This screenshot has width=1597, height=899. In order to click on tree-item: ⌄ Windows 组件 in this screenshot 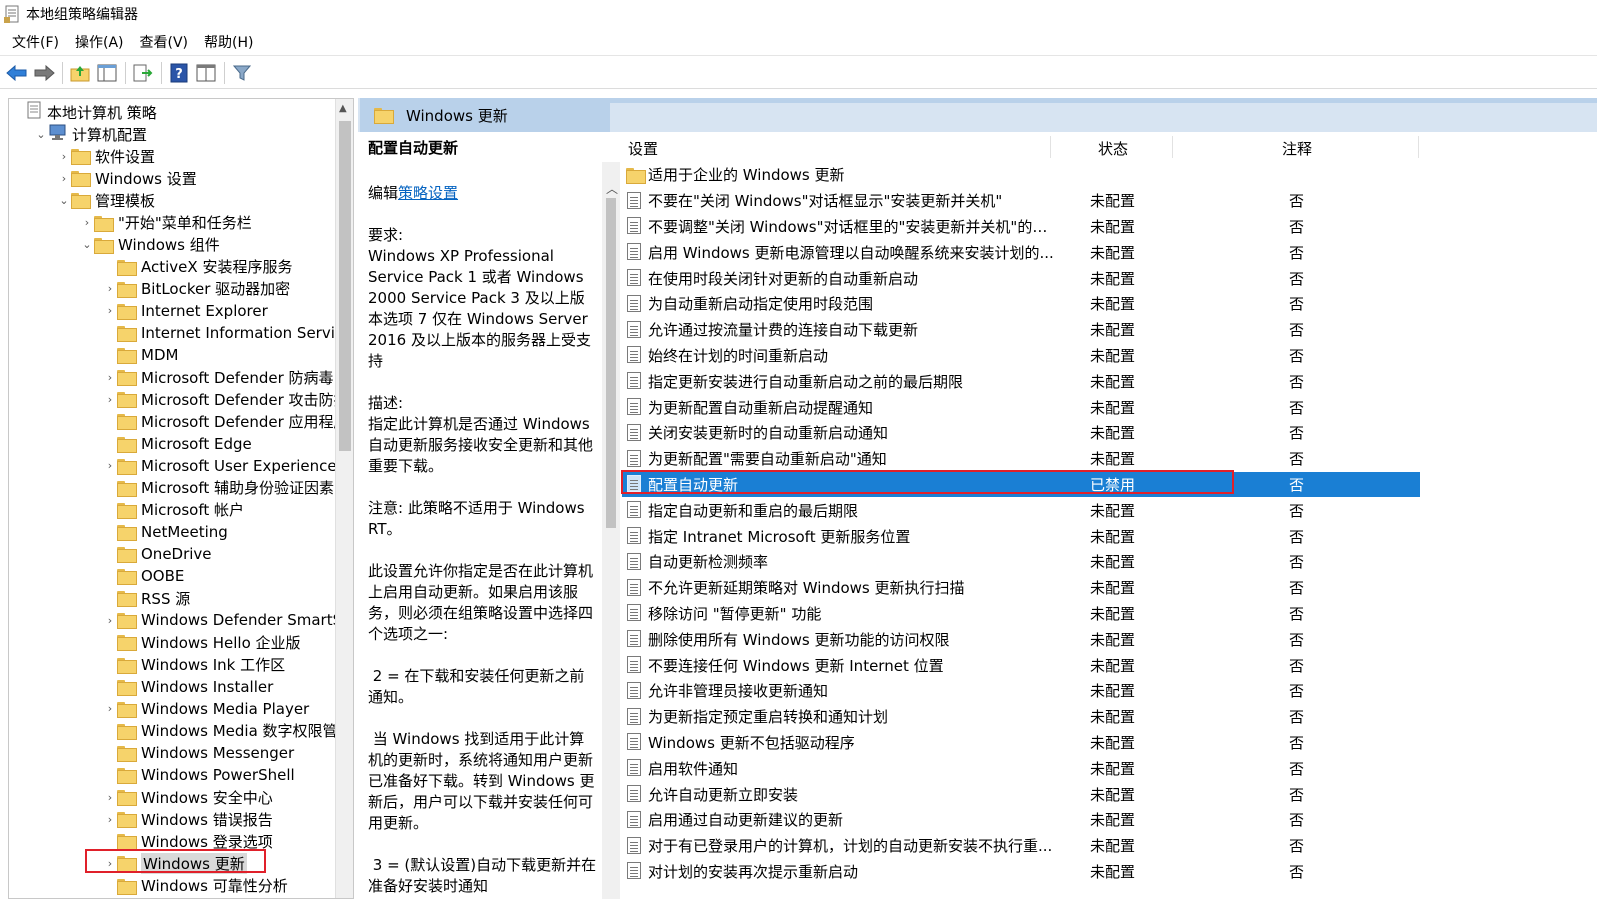, I will do `click(149, 245)`.